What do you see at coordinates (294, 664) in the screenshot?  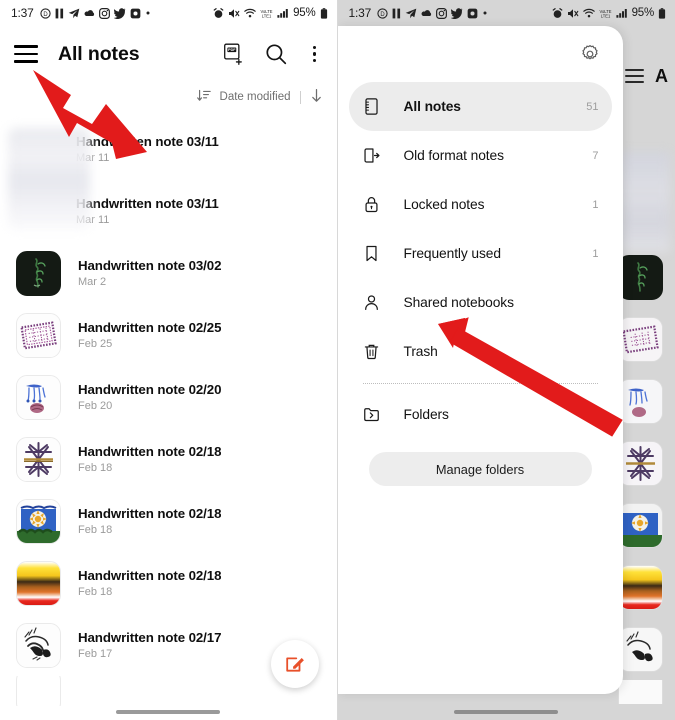 I see `compose-note-fab` at bounding box center [294, 664].